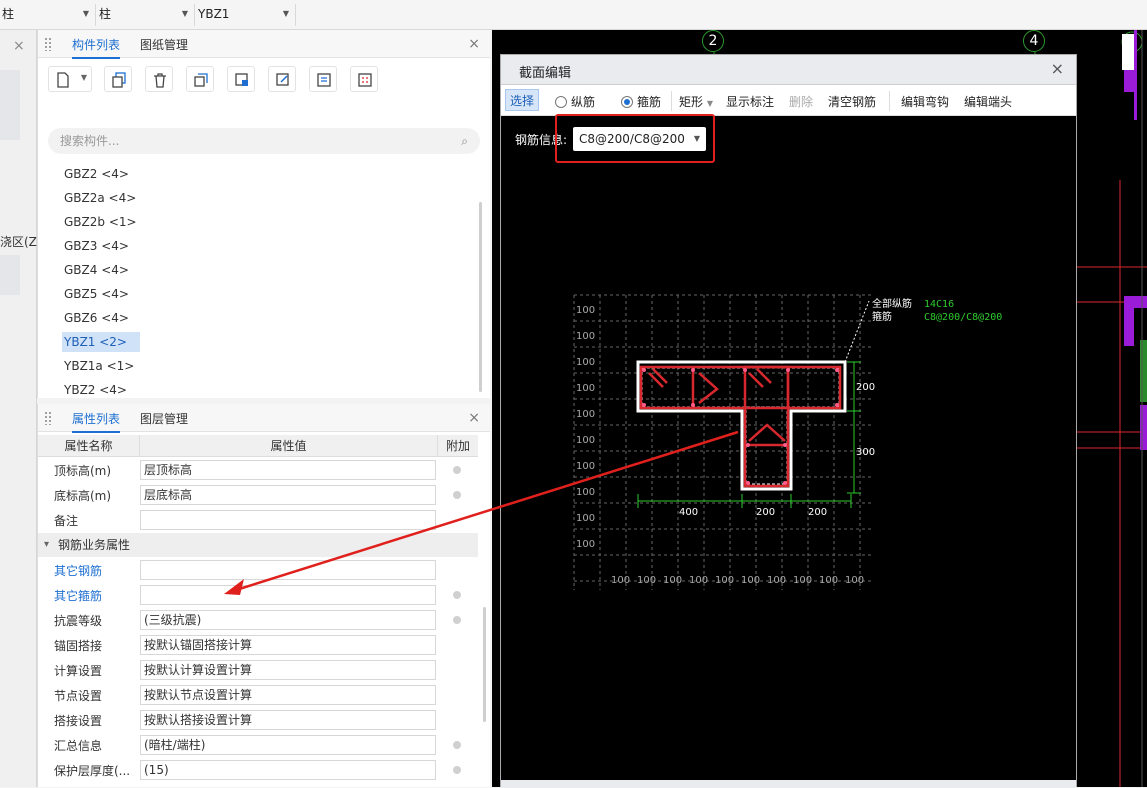 This screenshot has height=788, width=1147. Describe the element at coordinates (96, 318) in the screenshot. I see `list-item: GBZ6 <4>` at that location.